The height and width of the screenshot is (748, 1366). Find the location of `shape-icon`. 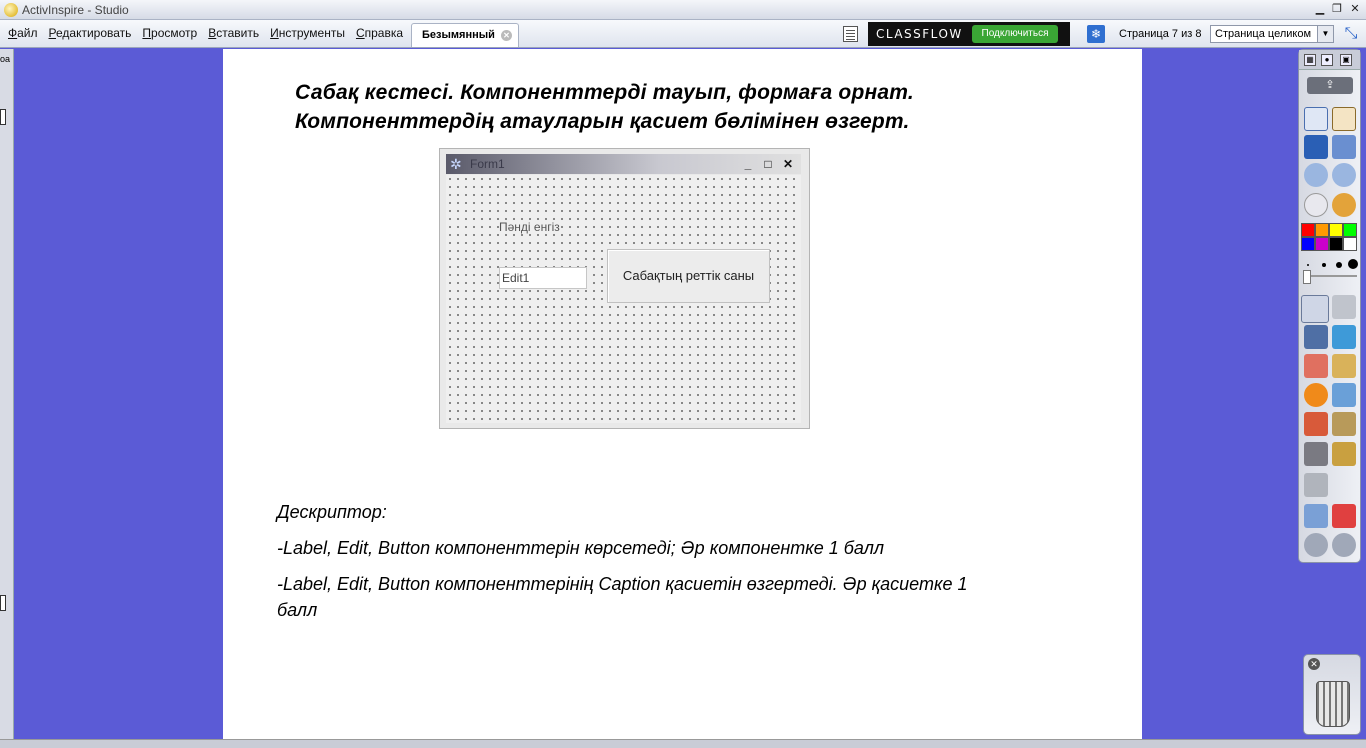

shape-icon is located at coordinates (1316, 395).